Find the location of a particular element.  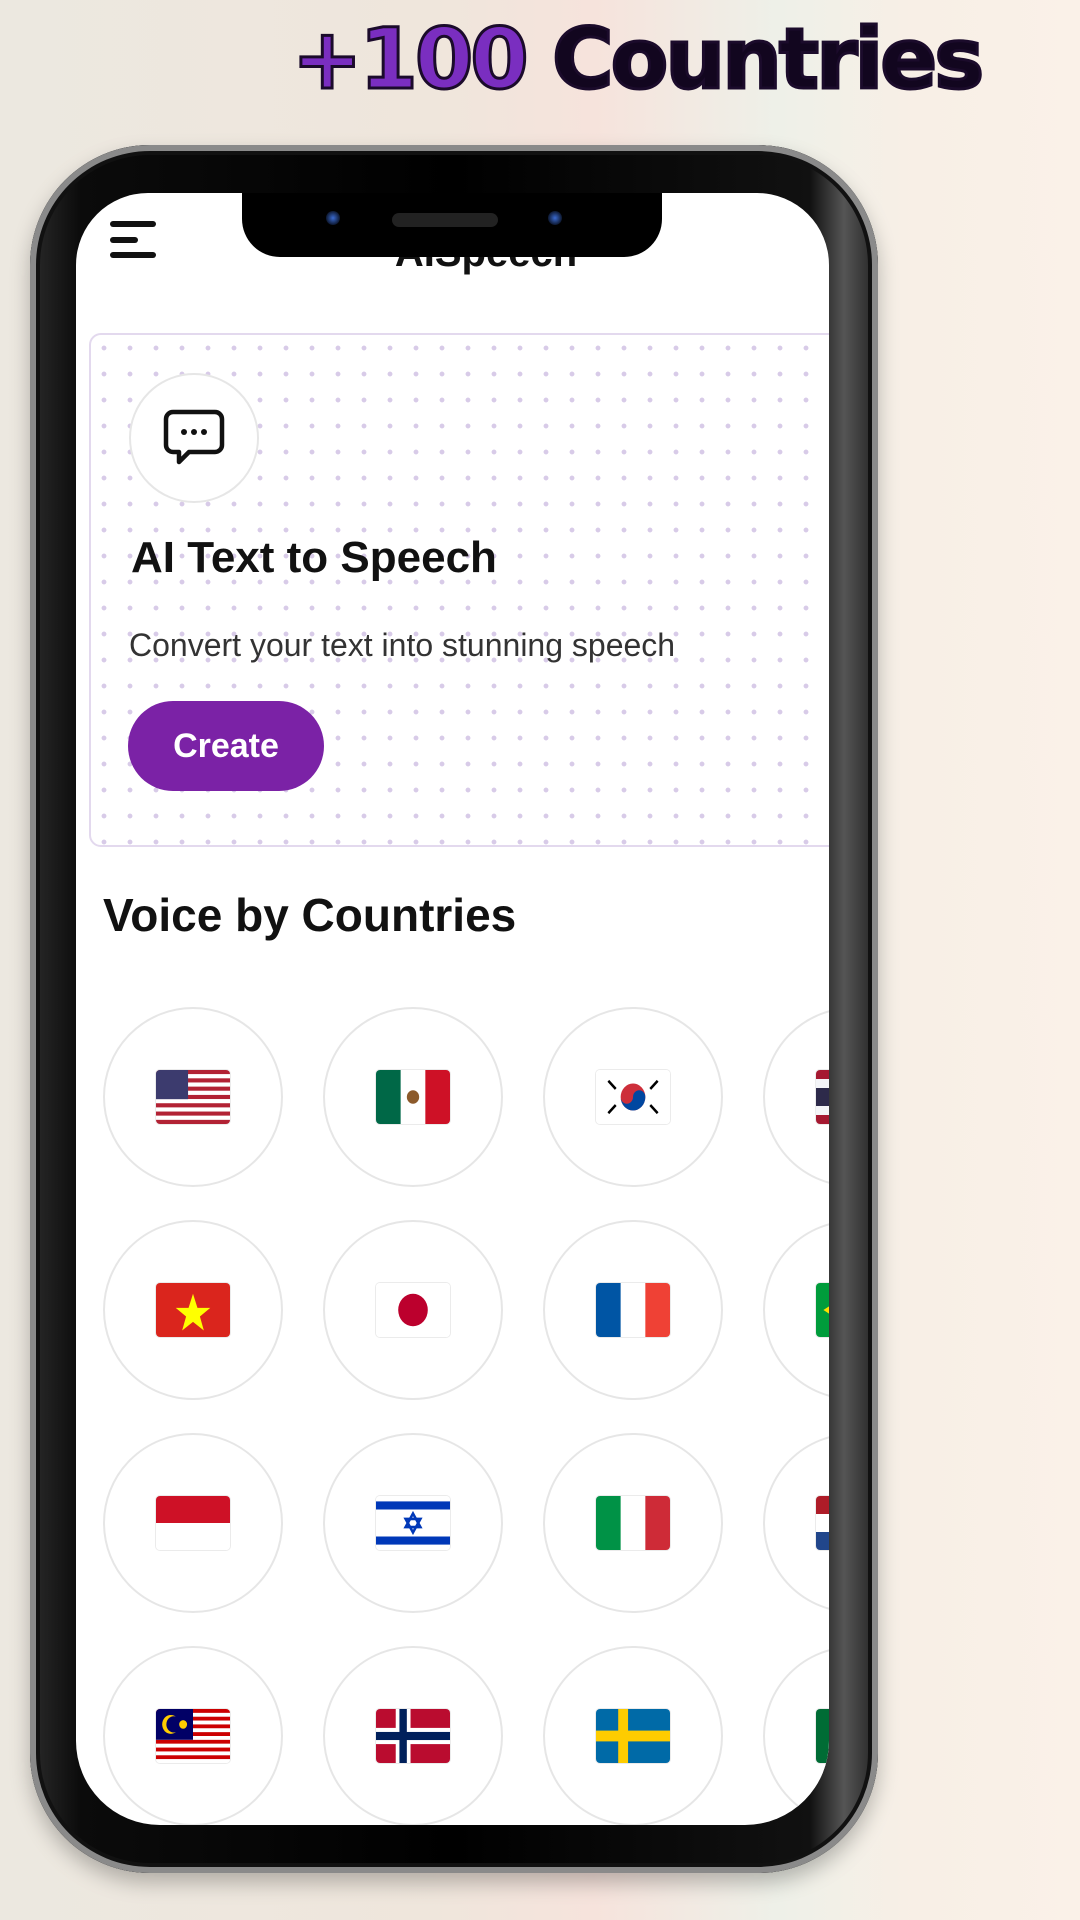

country-item-mx is located at coordinates (413, 1097).